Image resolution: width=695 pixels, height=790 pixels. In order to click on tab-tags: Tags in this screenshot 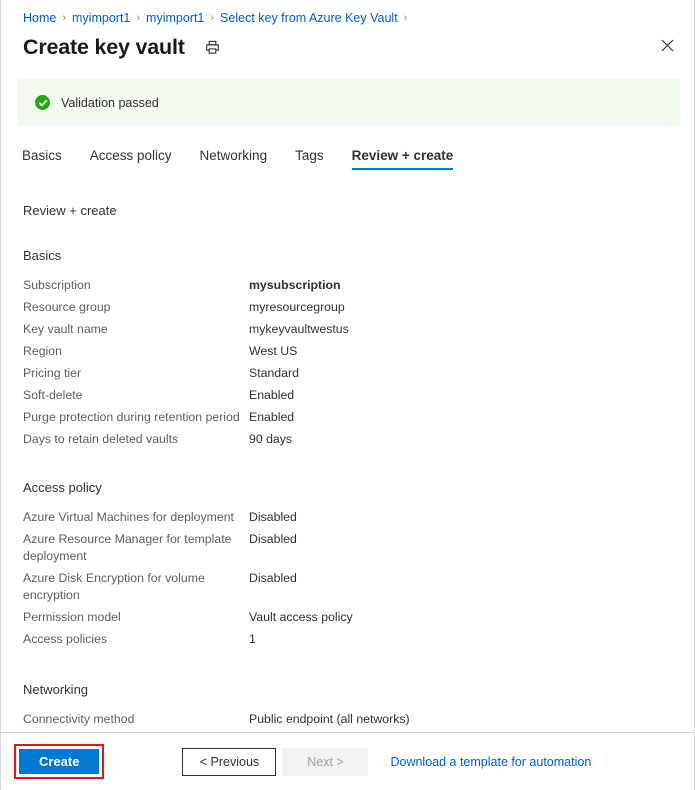, I will do `click(309, 159)`.